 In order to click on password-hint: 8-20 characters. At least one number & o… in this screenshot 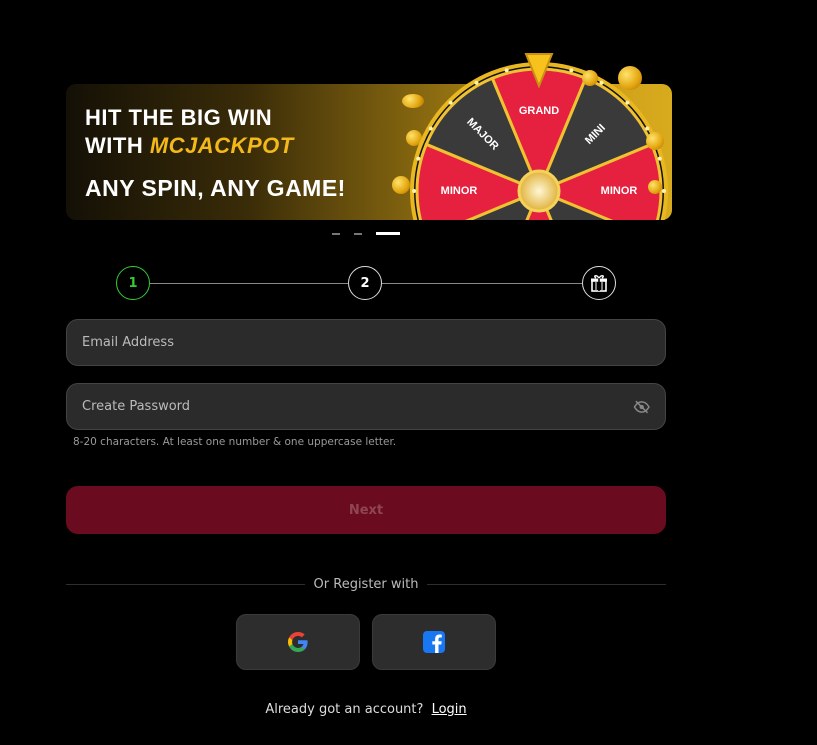, I will do `click(235, 442)`.